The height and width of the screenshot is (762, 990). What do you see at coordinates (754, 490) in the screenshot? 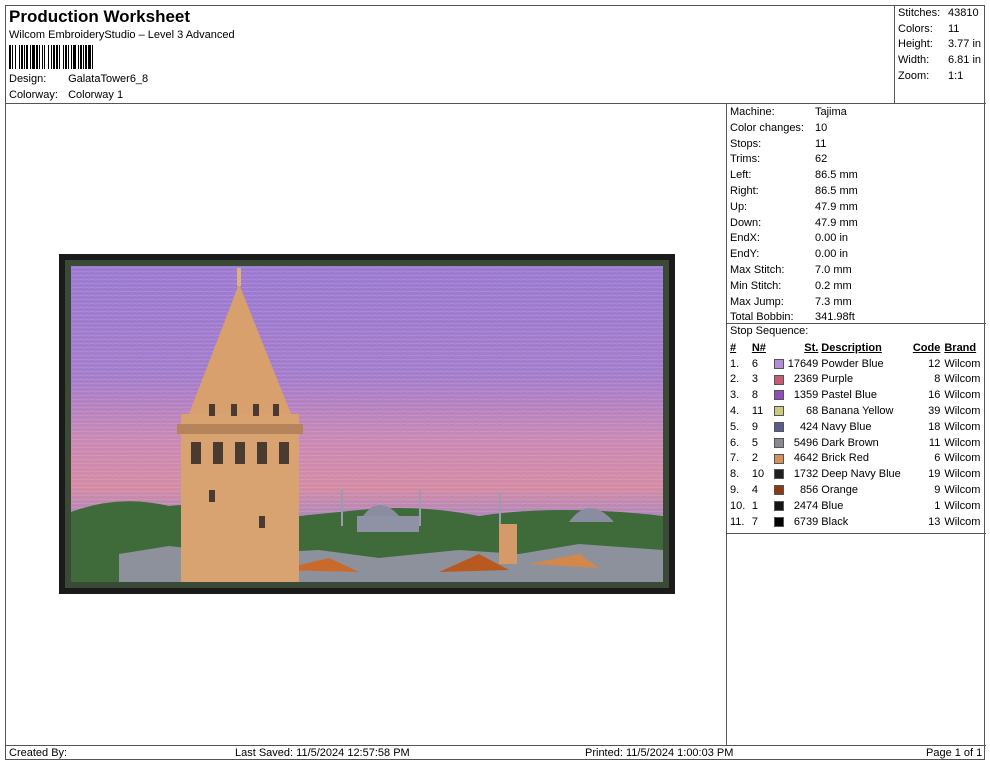
I see `row-needle: 4` at bounding box center [754, 490].